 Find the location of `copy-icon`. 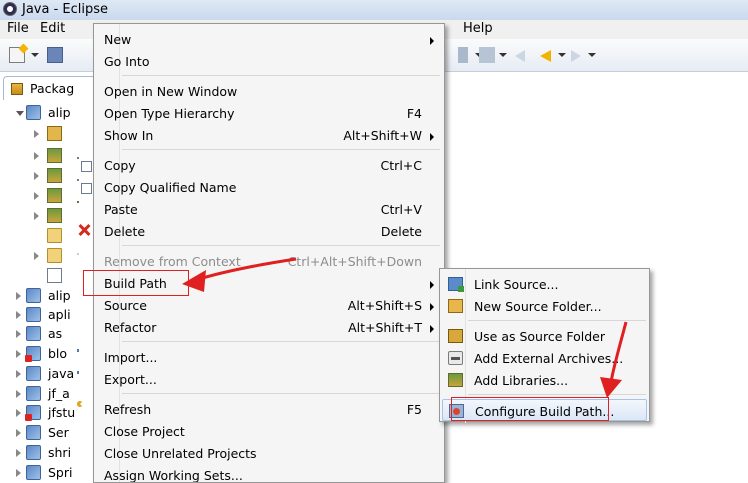

copy-icon is located at coordinates (84, 164).